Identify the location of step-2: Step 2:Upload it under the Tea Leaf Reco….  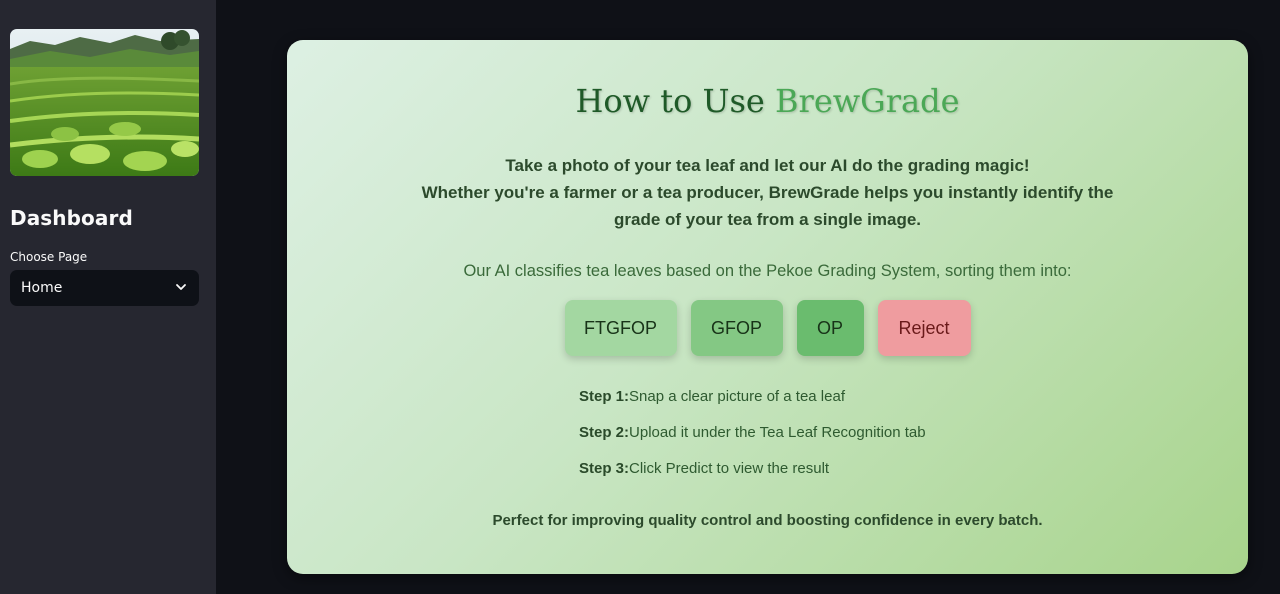
(752, 442).